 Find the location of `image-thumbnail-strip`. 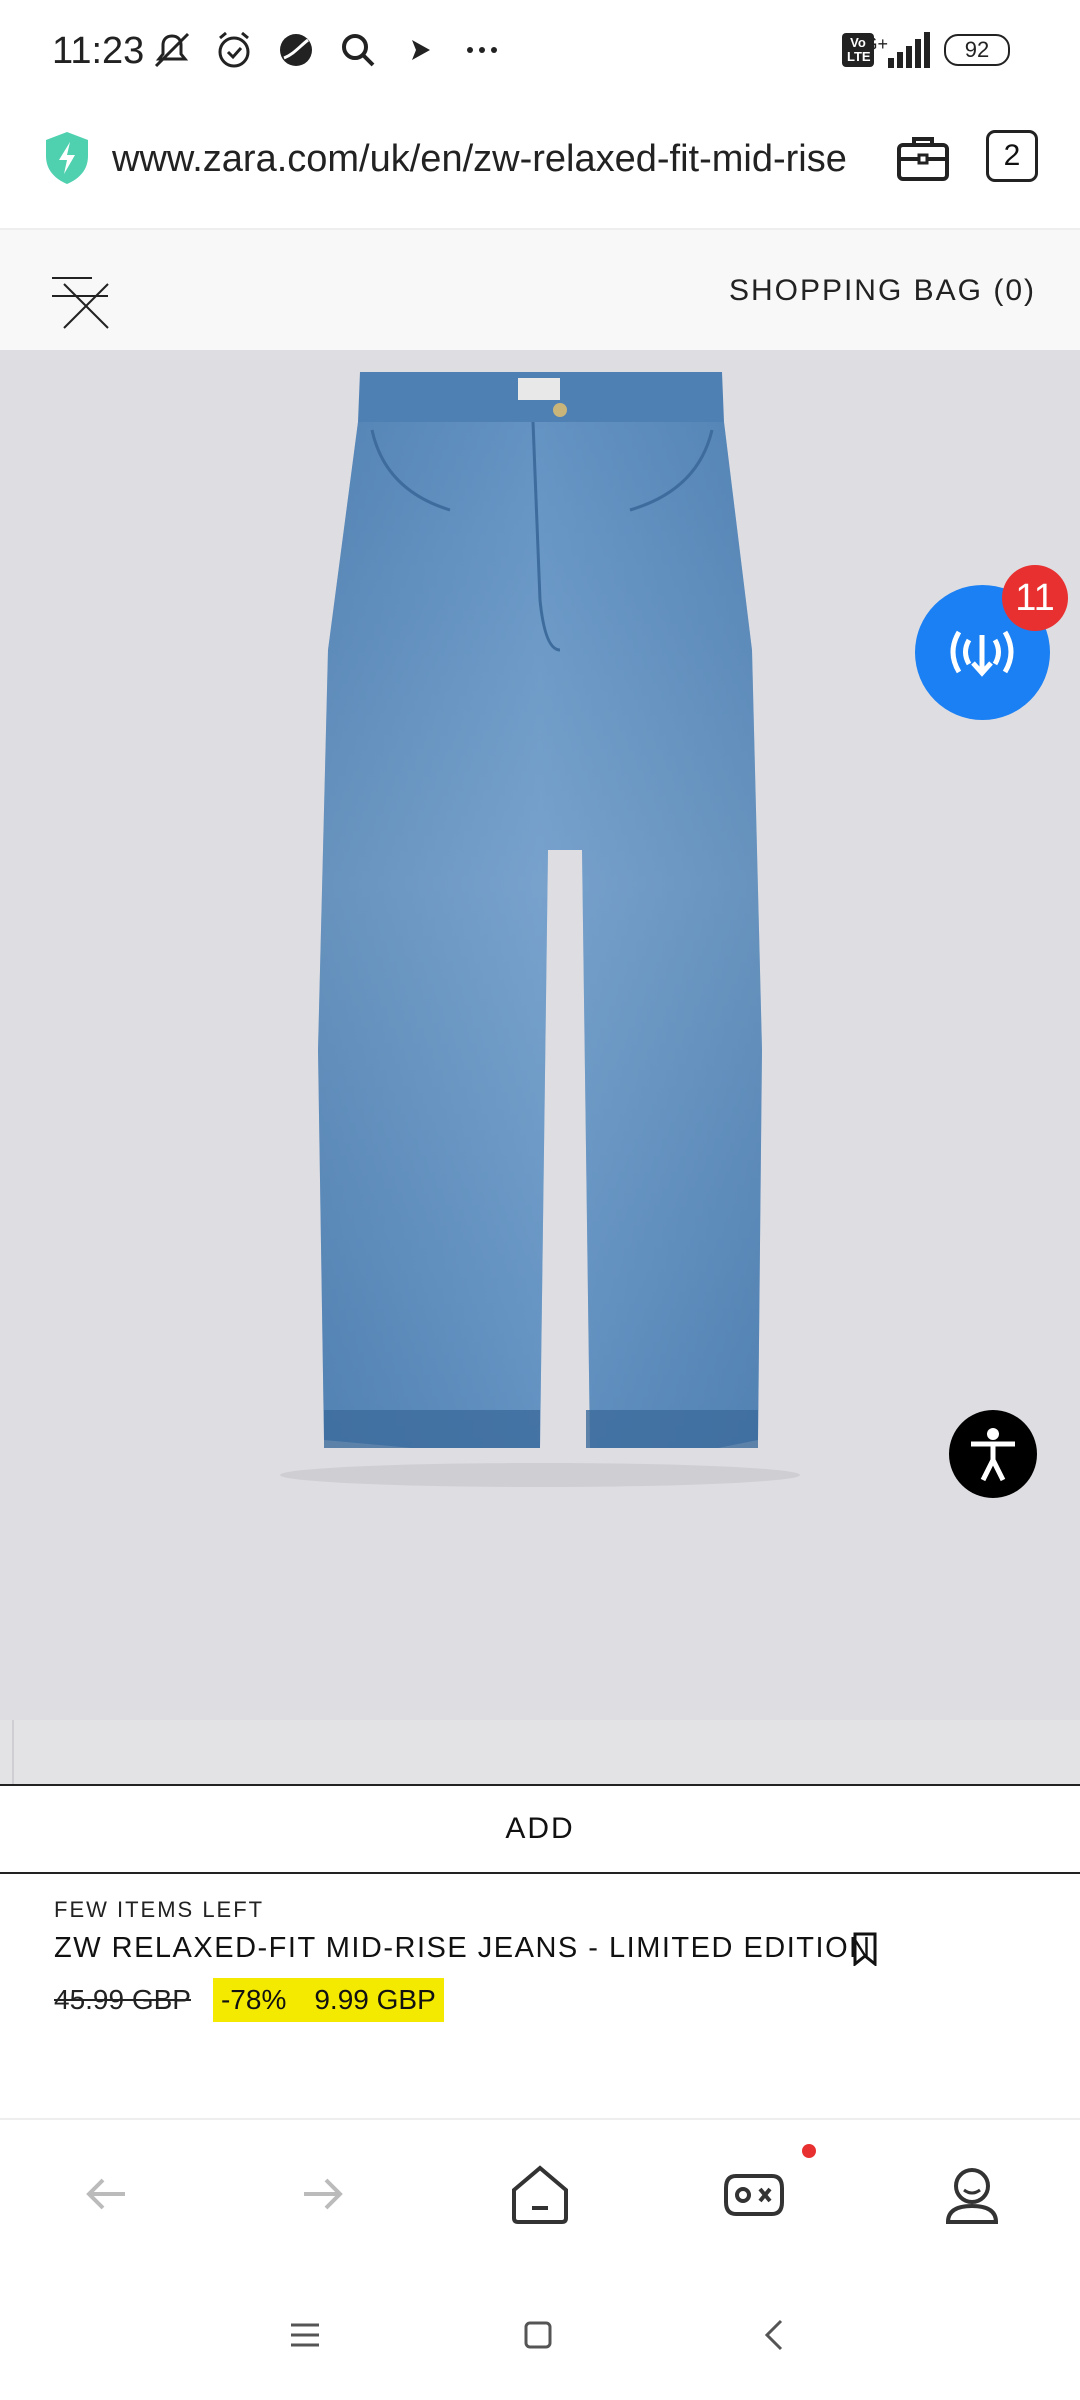

image-thumbnail-strip is located at coordinates (540, 1752).